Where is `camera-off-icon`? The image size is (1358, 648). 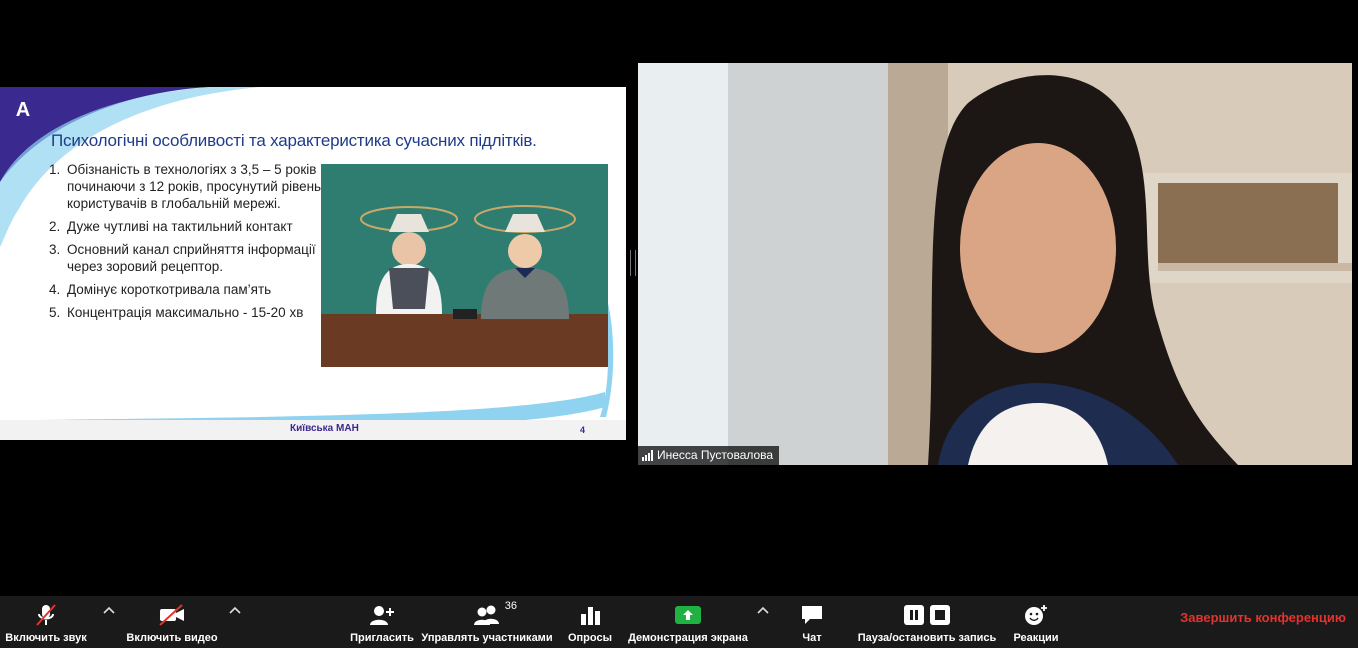 camera-off-icon is located at coordinates (172, 615).